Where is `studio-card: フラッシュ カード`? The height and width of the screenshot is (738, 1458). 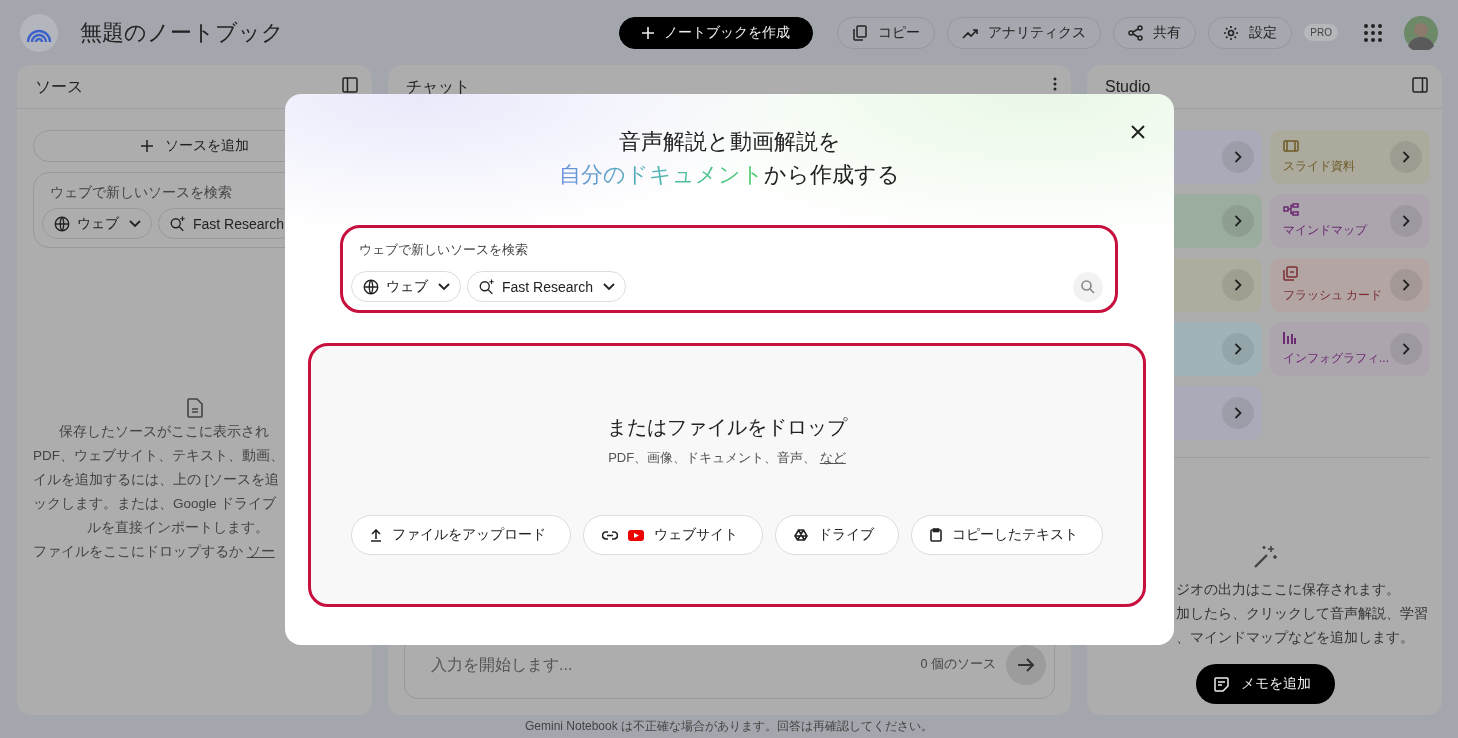
studio-card: フラッシュ カード is located at coordinates (1350, 285).